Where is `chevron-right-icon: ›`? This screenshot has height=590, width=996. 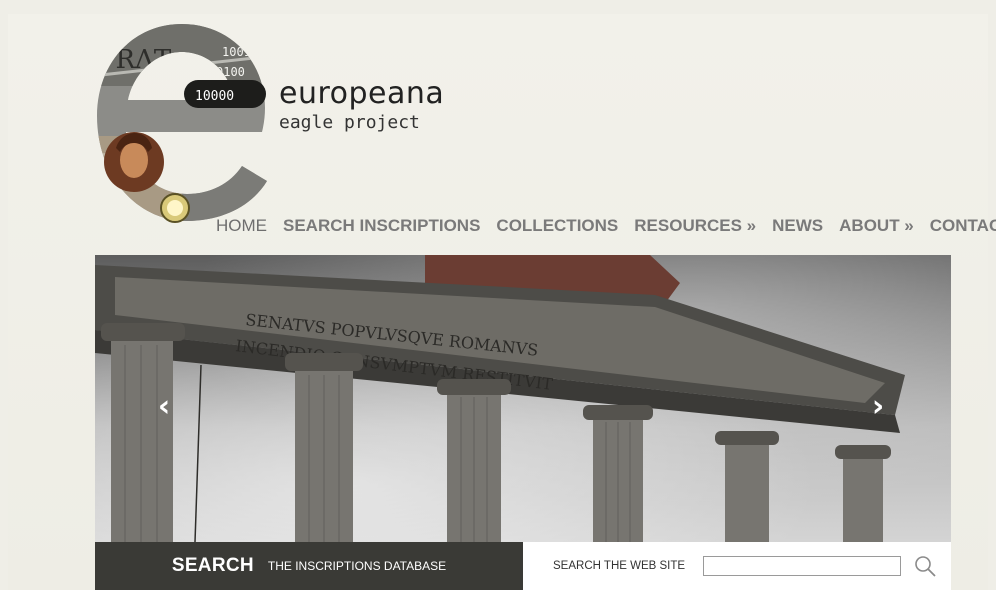 chevron-right-icon: › is located at coordinates (878, 406).